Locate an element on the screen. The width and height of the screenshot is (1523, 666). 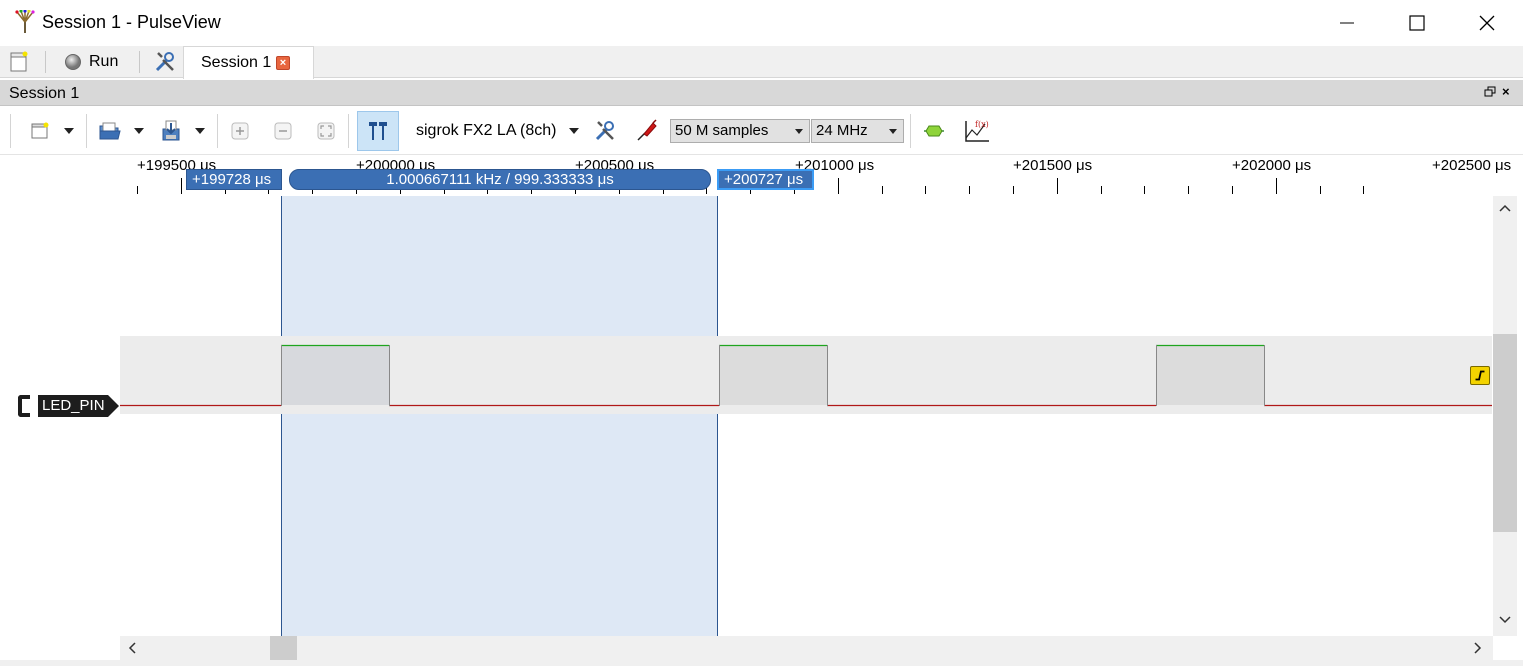
probe-icon is located at coordinates (647, 130).